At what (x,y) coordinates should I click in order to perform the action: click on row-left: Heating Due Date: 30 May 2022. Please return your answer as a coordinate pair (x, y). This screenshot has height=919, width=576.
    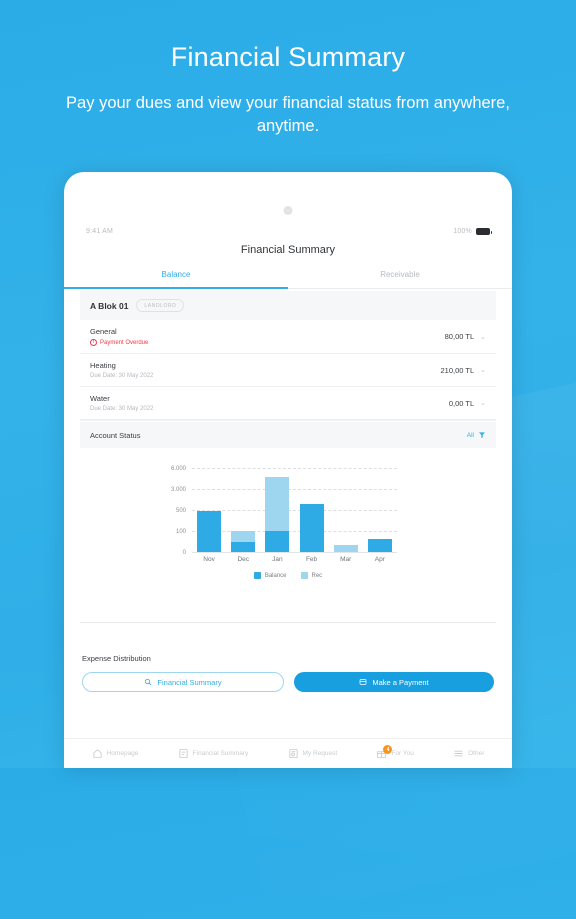
    Looking at the image, I should click on (121, 370).